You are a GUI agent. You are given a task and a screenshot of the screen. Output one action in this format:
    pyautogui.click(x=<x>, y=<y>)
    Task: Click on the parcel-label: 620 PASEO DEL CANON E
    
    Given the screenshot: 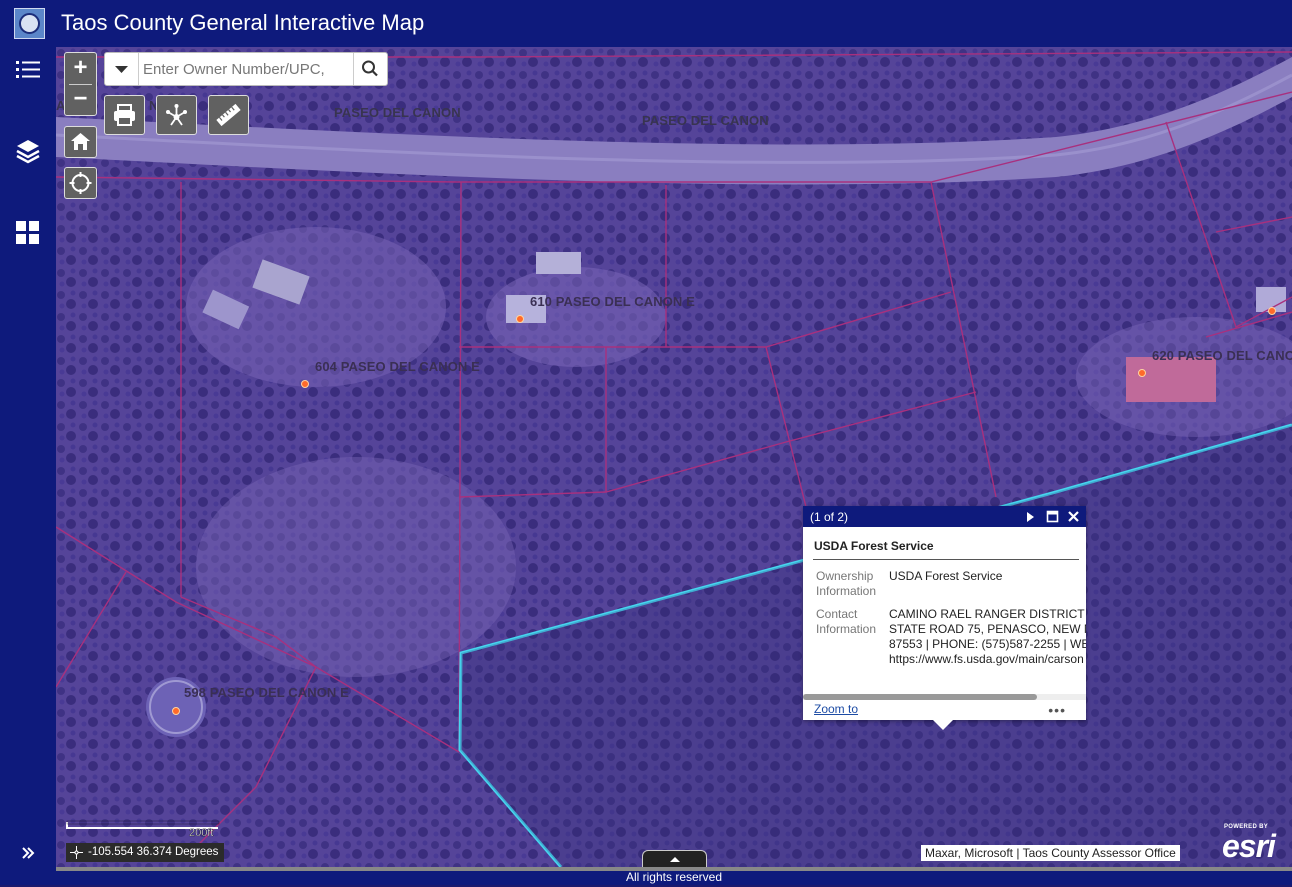 What is the action you would take?
    pyautogui.click(x=1222, y=355)
    